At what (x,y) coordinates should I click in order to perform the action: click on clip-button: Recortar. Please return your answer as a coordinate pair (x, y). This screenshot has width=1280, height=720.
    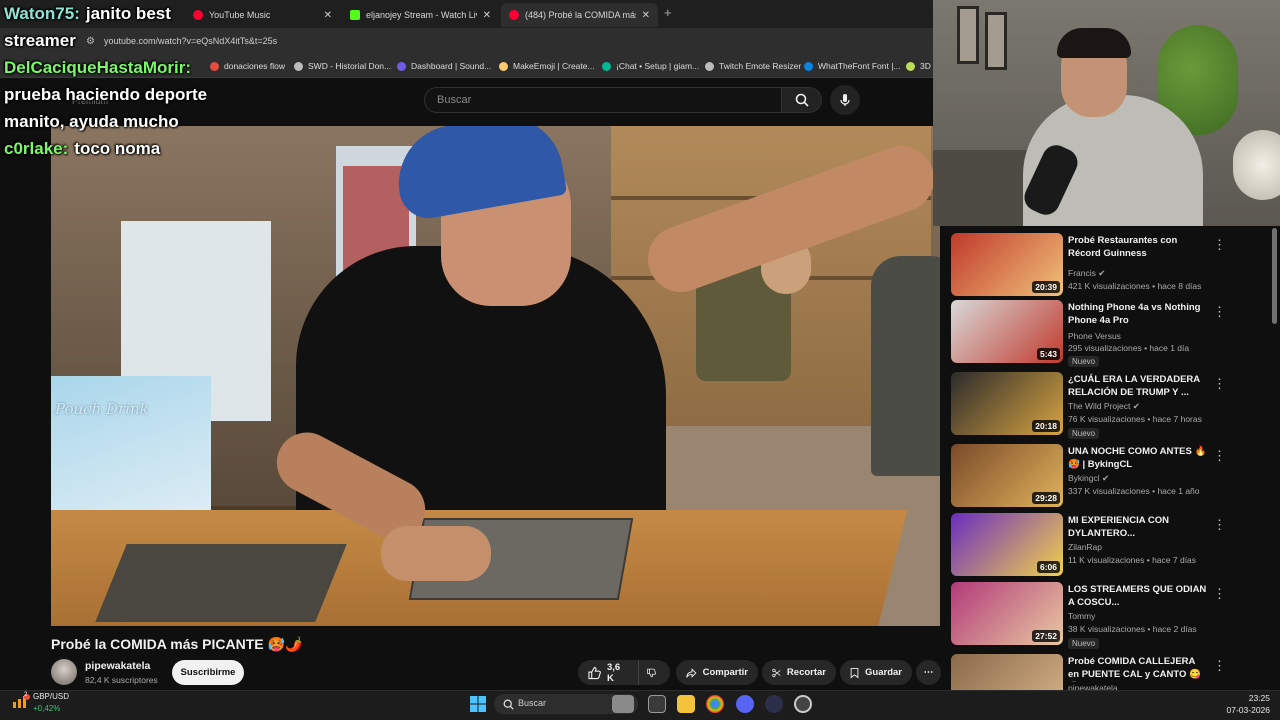
    Looking at the image, I should click on (799, 672).